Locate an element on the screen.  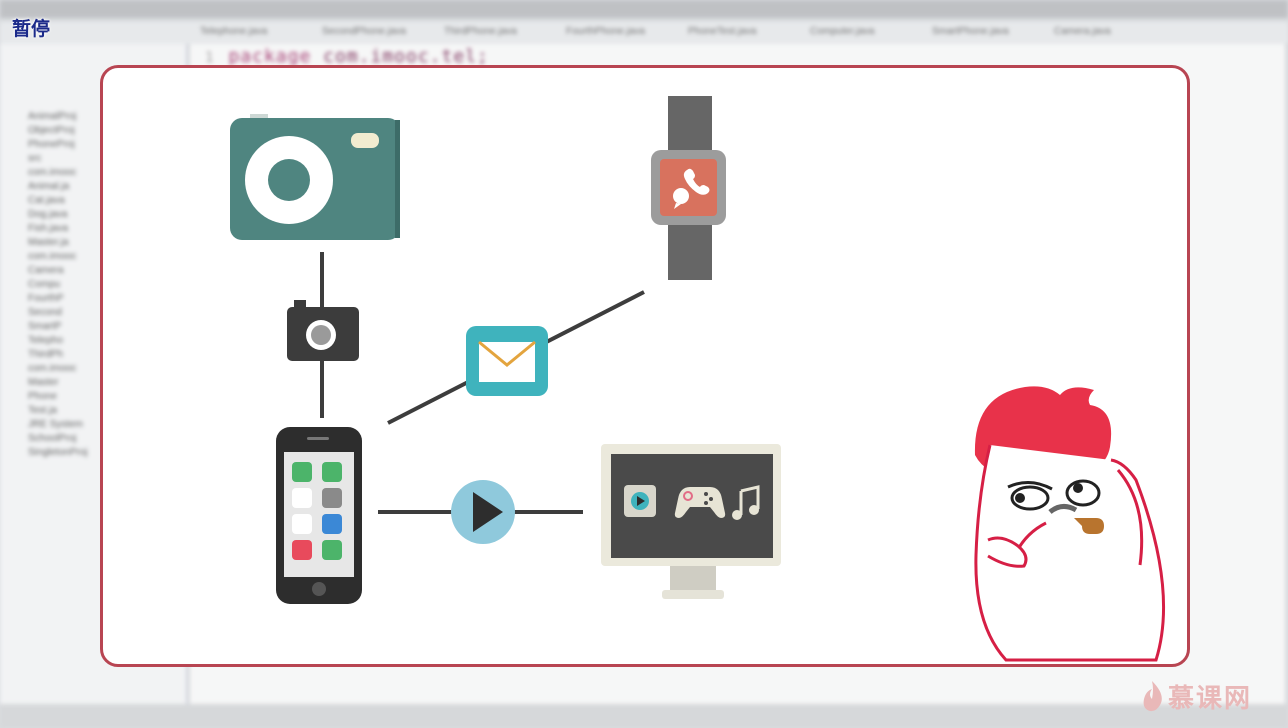
brand-watermark: 慕课网 is located at coordinates (1196, 696).